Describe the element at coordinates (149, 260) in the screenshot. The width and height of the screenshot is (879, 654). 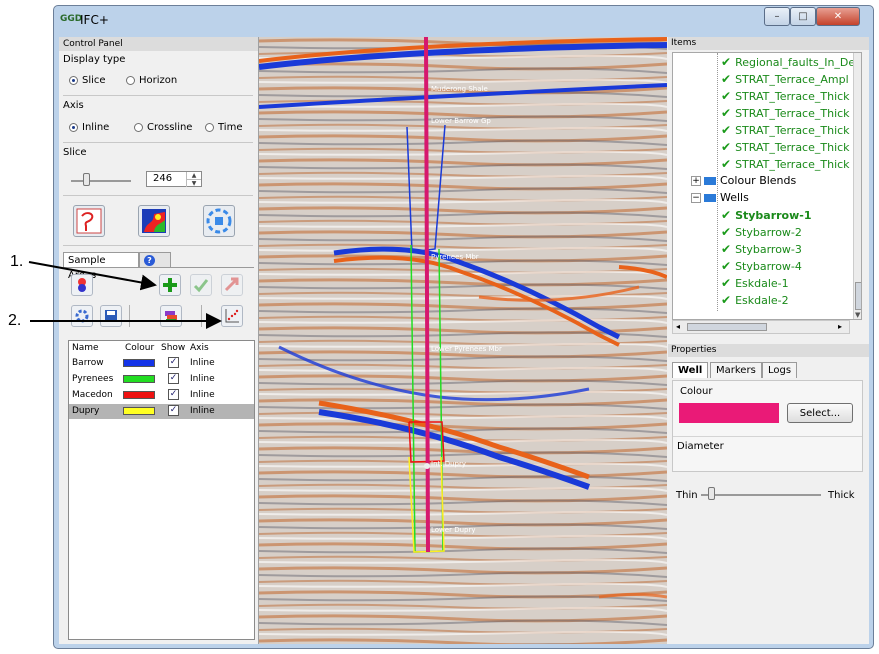
I see `help-icon: ?` at that location.